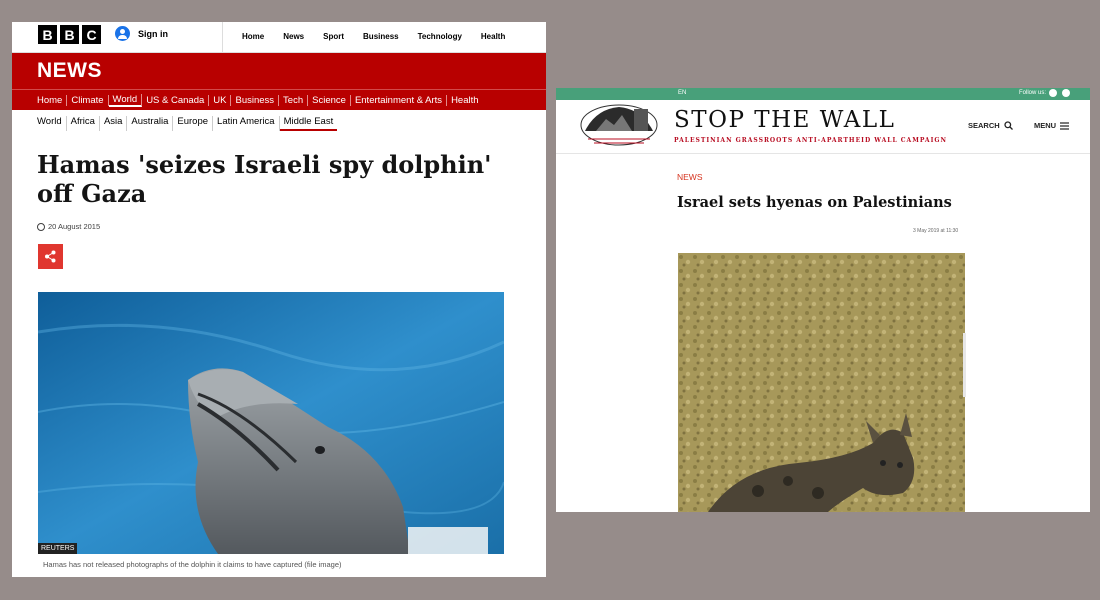 The width and height of the screenshot is (1100, 600). What do you see at coordinates (936, 231) in the screenshot?
I see `stw-article-date: 3 May 2019 at 11:30` at bounding box center [936, 231].